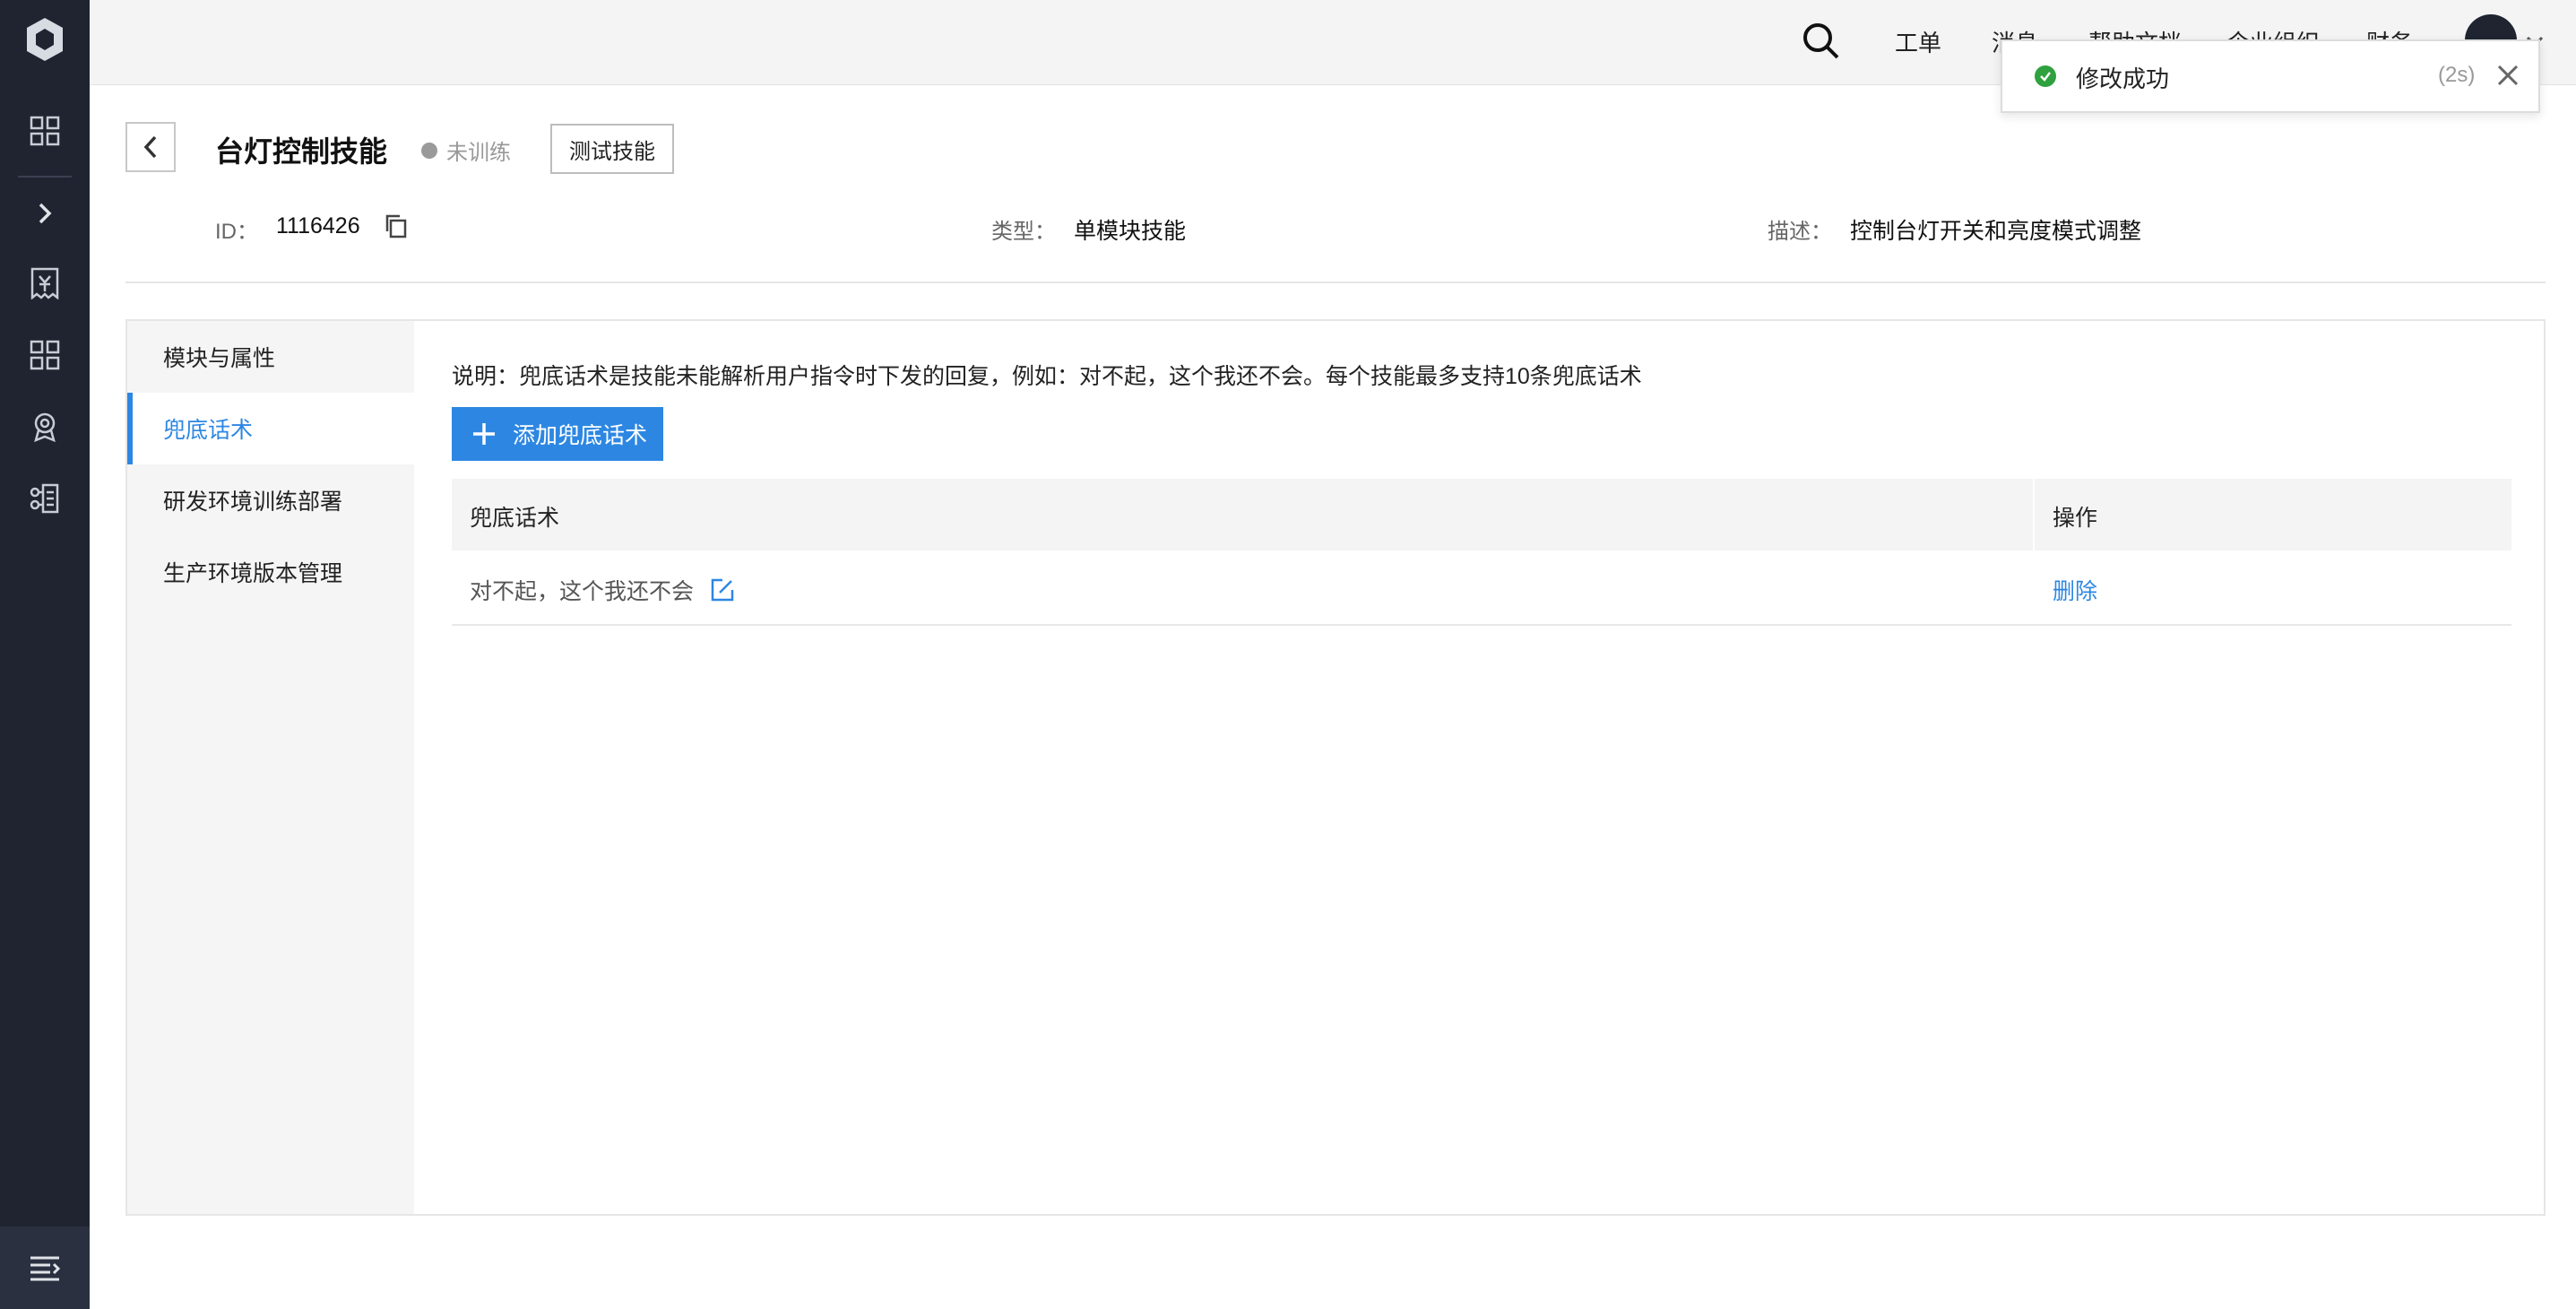  What do you see at coordinates (515, 518) in the screenshot?
I see `column-header-reply: 兜底话术` at bounding box center [515, 518].